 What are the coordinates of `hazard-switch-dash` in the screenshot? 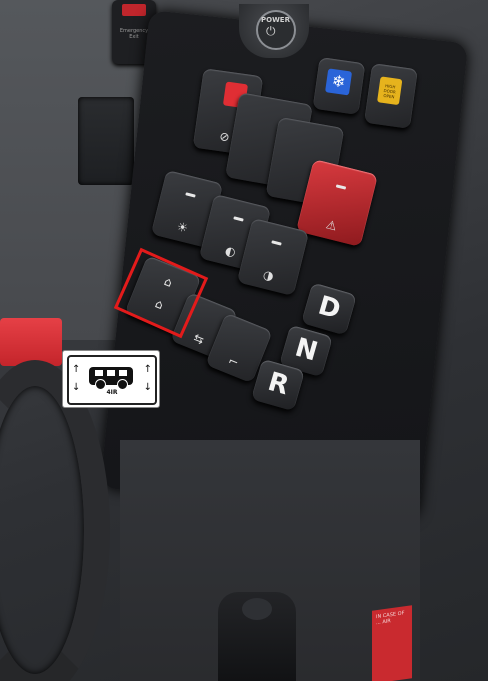 It's located at (341, 187).